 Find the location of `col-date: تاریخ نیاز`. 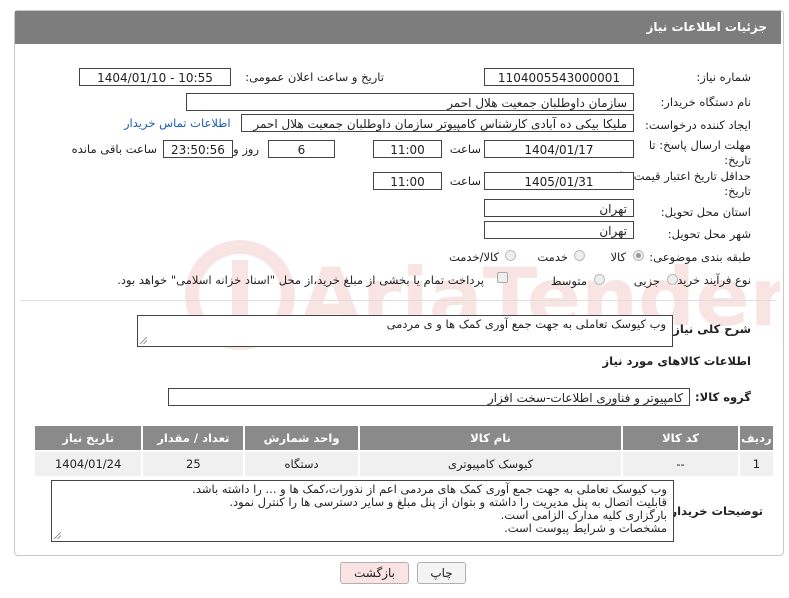

col-date: تاریخ نیاز is located at coordinates (88, 438).